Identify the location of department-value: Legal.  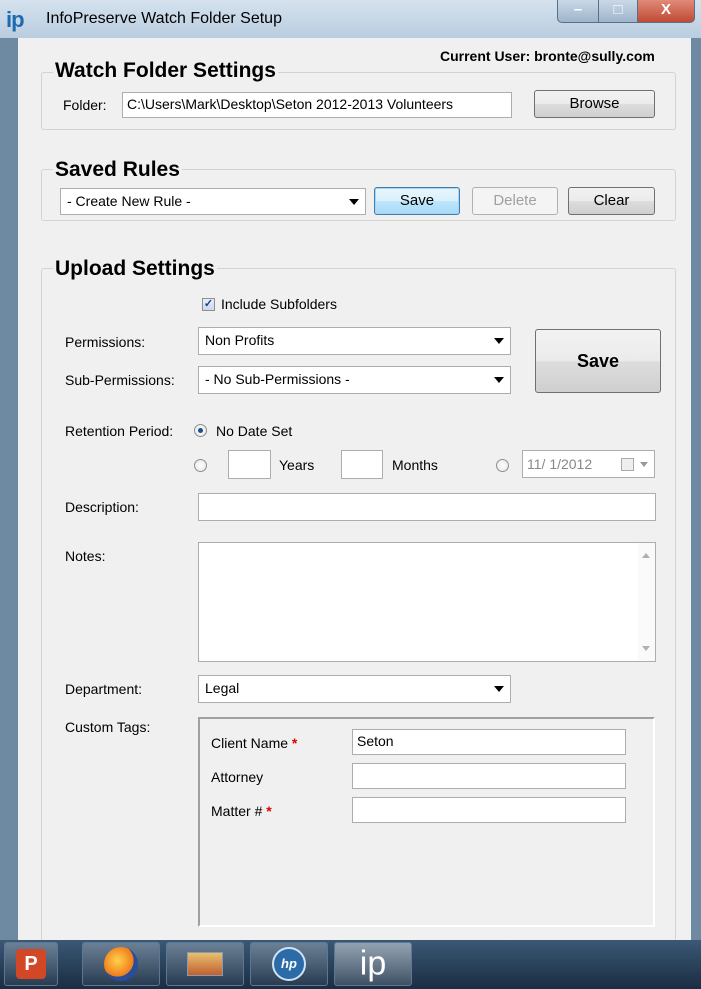
(222, 688).